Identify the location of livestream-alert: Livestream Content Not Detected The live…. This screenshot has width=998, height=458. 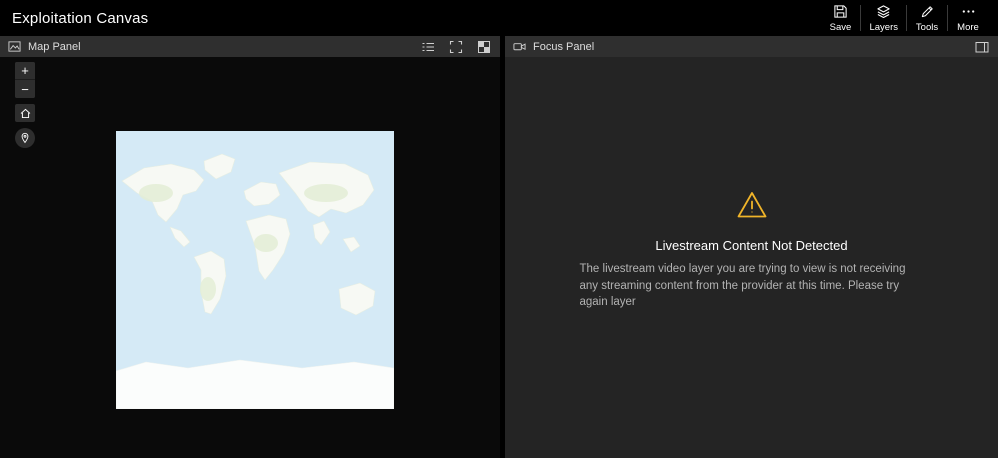
(752, 250).